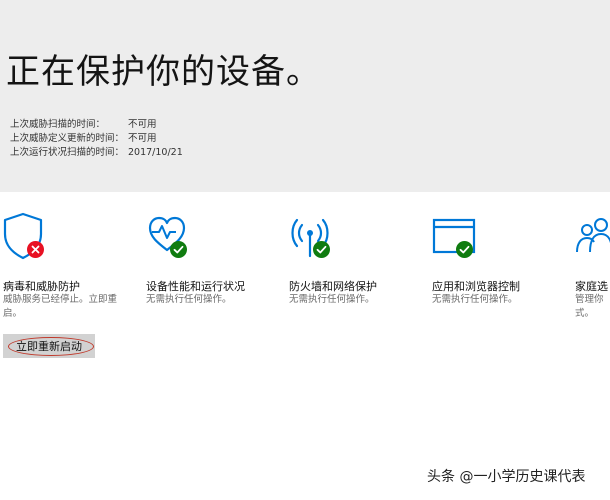 This screenshot has height=500, width=610. What do you see at coordinates (155, 152) in the screenshot?
I see `scan-info-value: 2017/10/21` at bounding box center [155, 152].